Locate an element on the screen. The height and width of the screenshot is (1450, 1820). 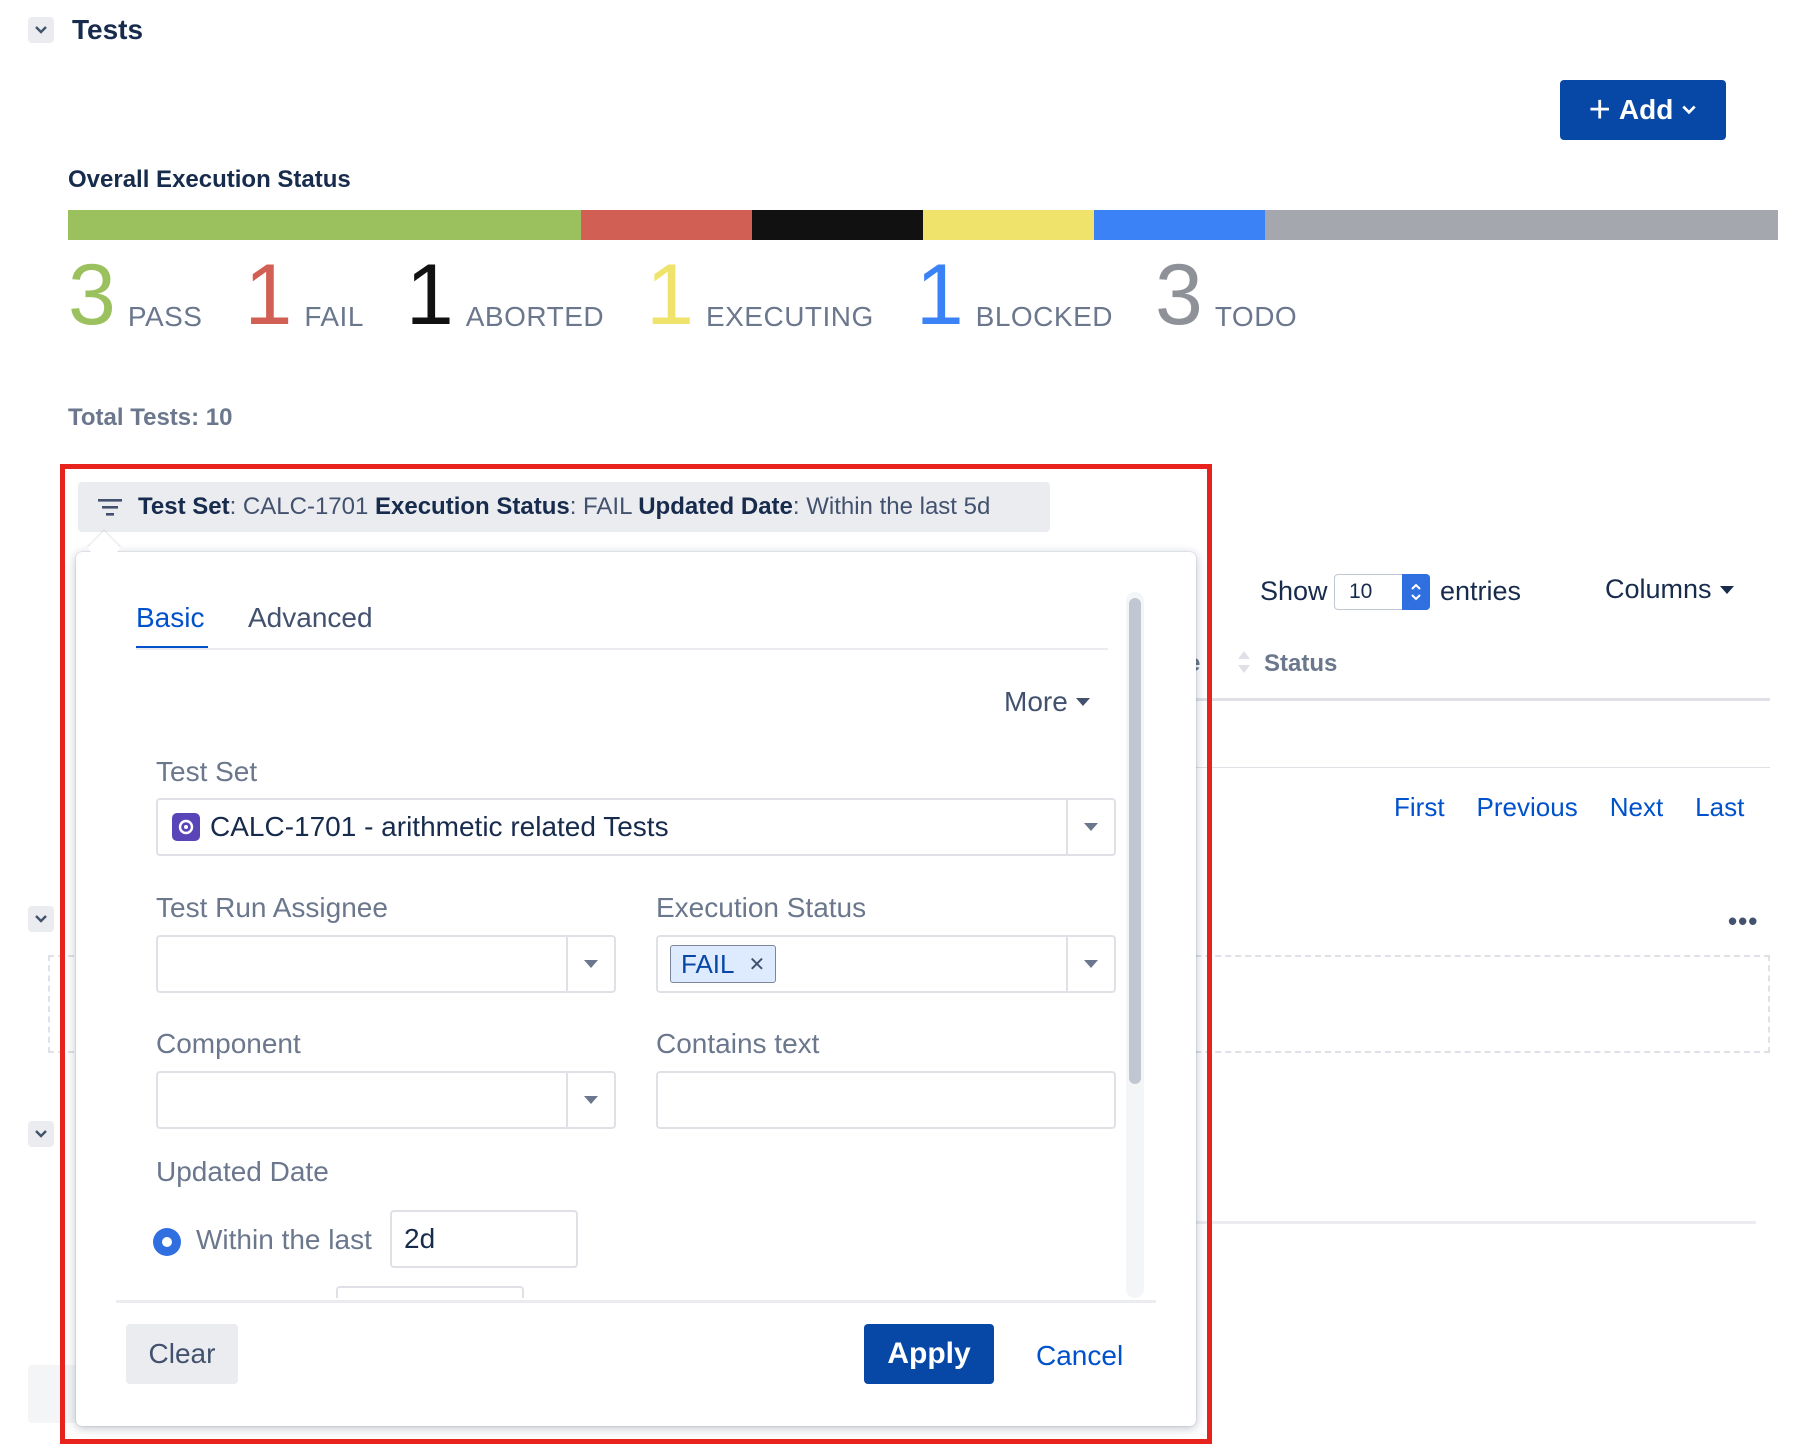
status-count-executing: 1 EXECUTING is located at coordinates (760, 295).